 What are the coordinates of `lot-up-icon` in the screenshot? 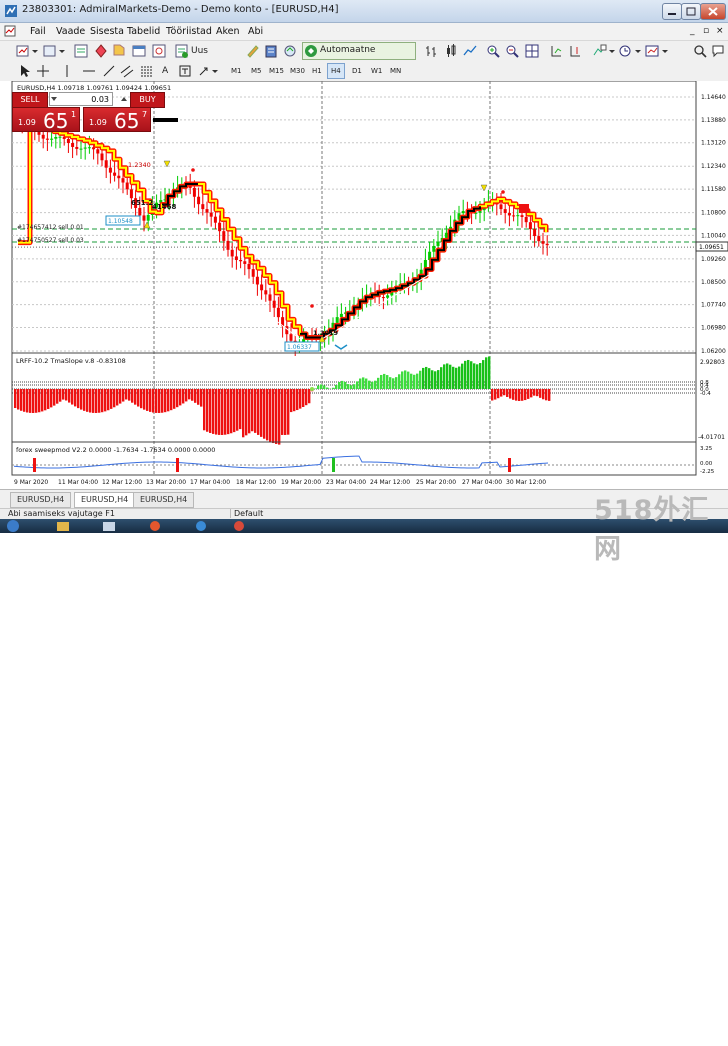 It's located at (124, 99).